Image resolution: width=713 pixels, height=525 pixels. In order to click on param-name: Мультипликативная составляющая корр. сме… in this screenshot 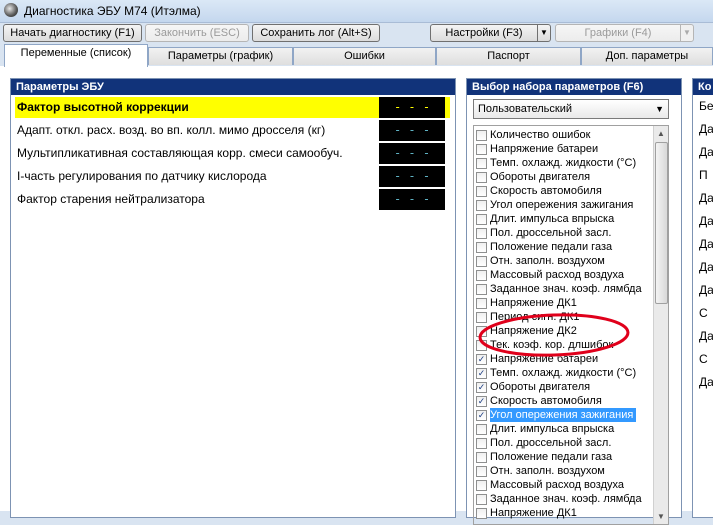, I will do `click(180, 153)`.